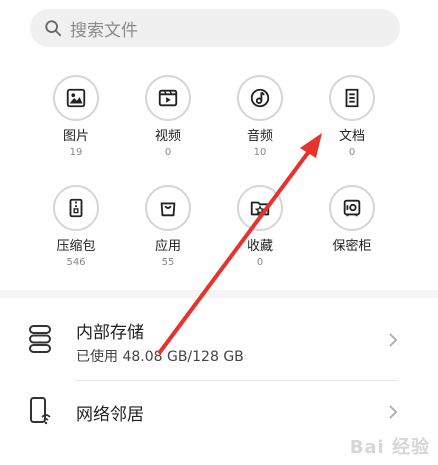 The image size is (438, 465). What do you see at coordinates (352, 246) in the screenshot?
I see `category-label: 保密柜` at bounding box center [352, 246].